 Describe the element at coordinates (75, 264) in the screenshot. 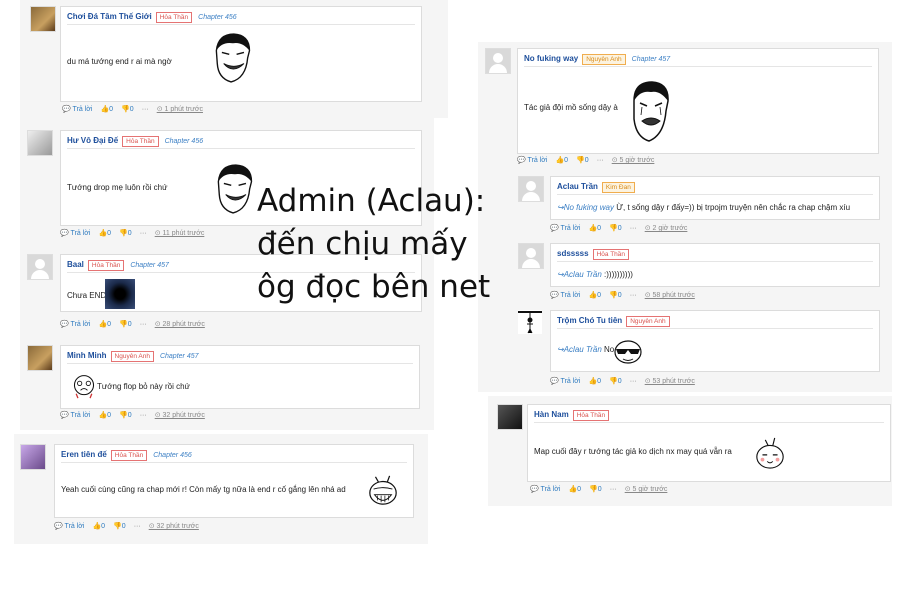

I see `username-link: Baal` at that location.